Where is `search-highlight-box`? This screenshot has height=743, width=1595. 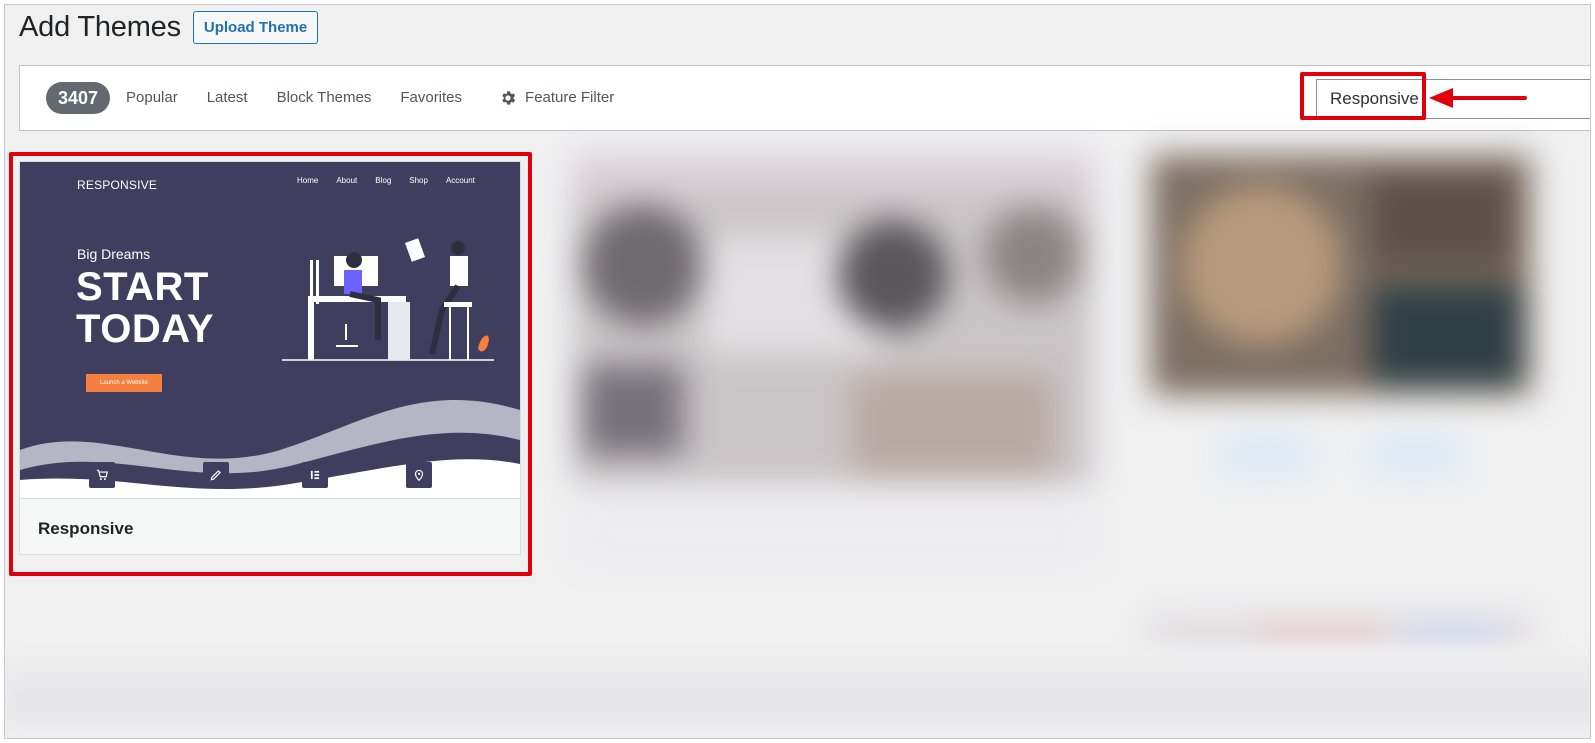 search-highlight-box is located at coordinates (1363, 96).